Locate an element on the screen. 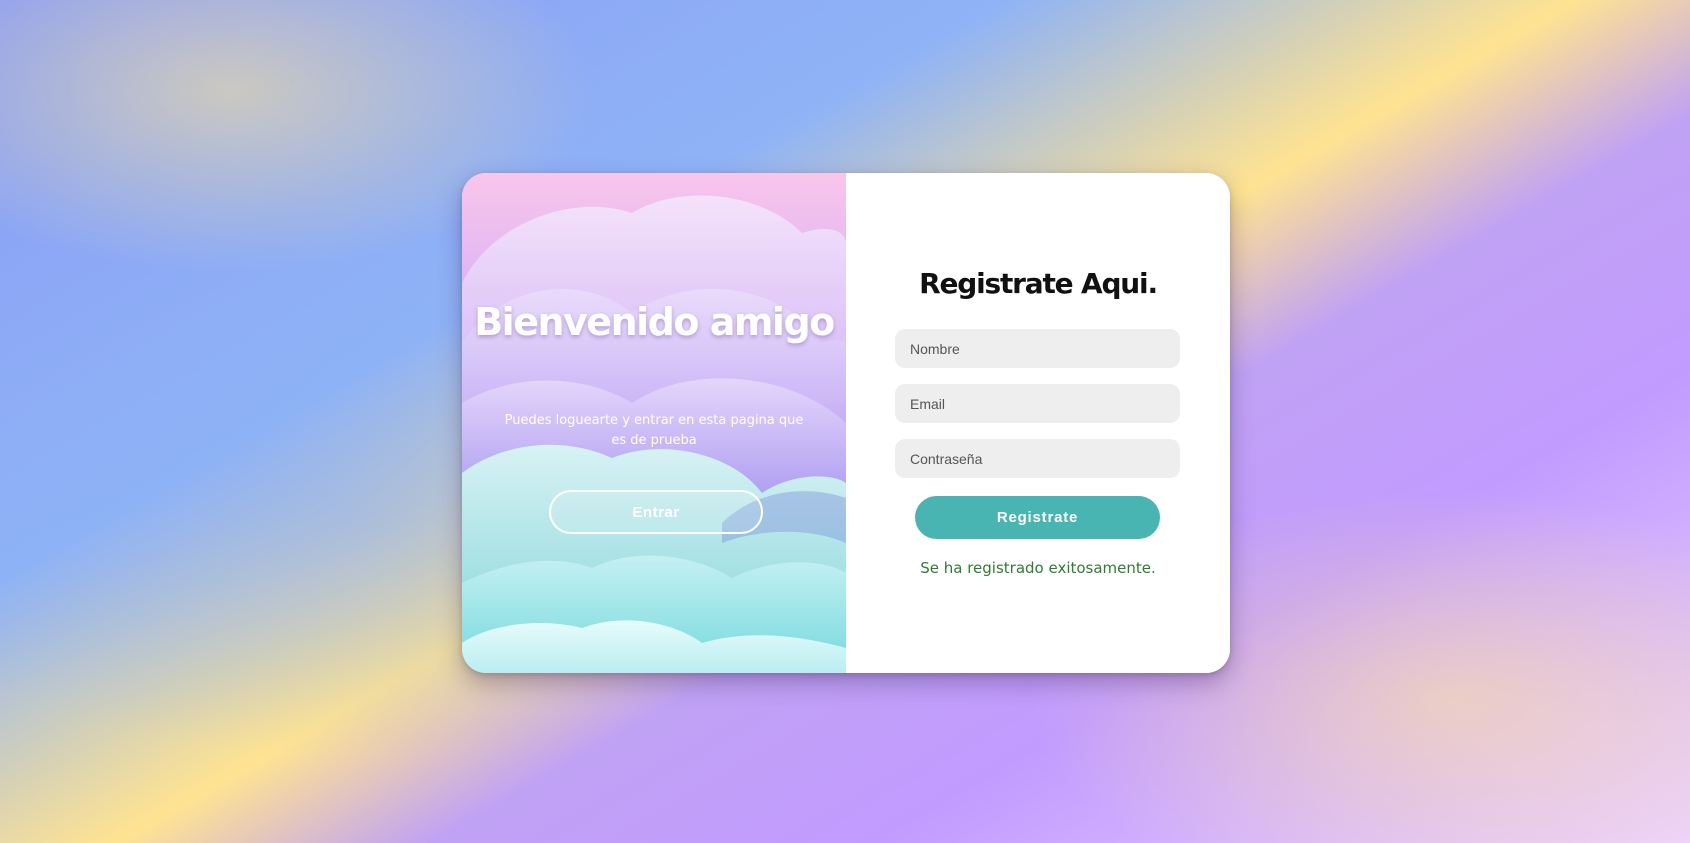 The width and height of the screenshot is (1690, 843). register-title: Registrate Aqui. is located at coordinates (1038, 283).